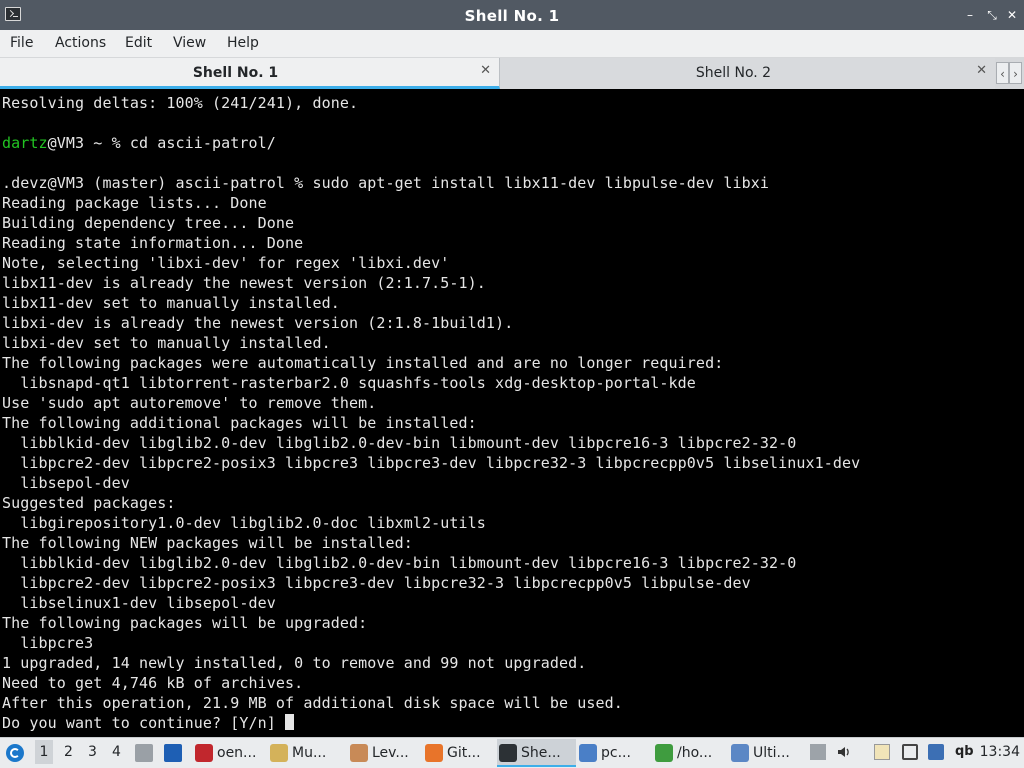 This screenshot has height=768, width=1024. I want to click on terminal-line: libpcre3, so click(47, 643).